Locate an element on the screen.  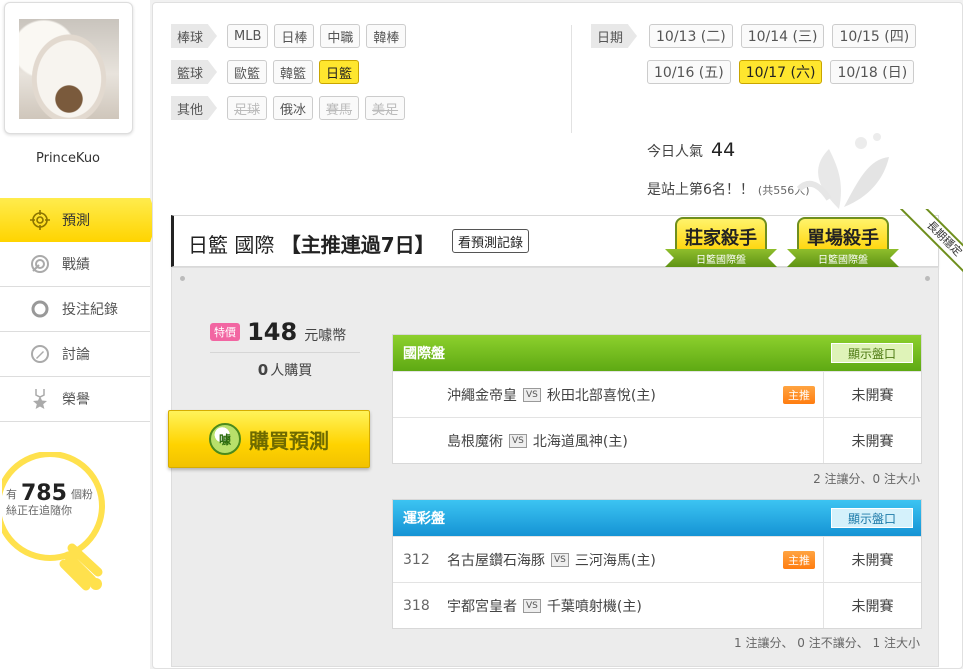
date-chip-1013: 10/13 (二) is located at coordinates (691, 36).